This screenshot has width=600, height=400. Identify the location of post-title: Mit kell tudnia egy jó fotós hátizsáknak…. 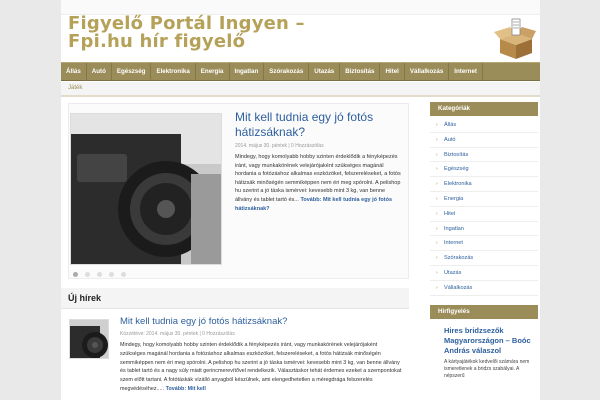
(203, 321).